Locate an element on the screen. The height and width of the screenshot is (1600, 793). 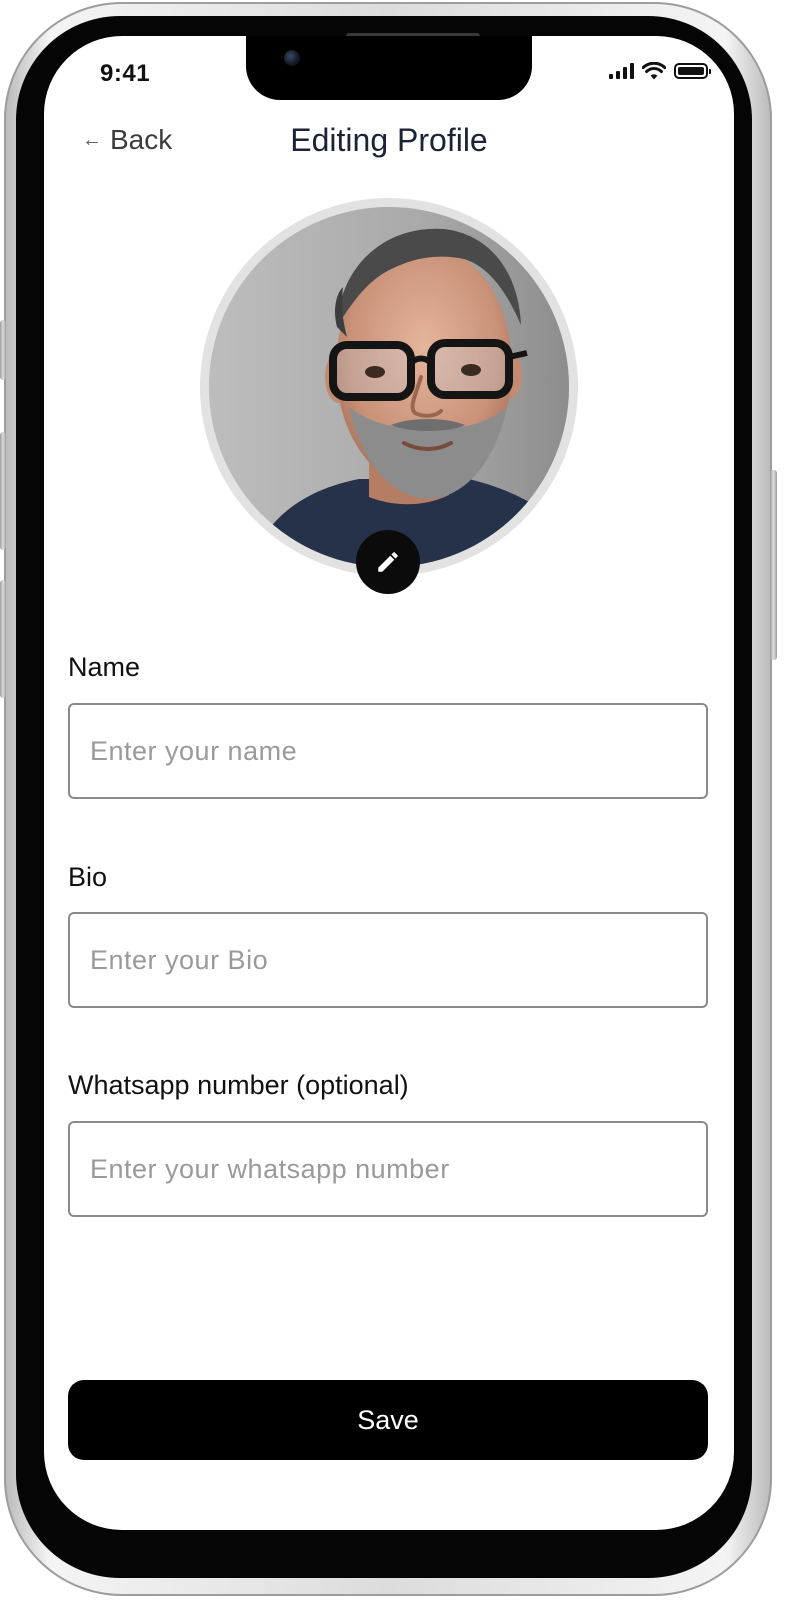
bio-label: Bio is located at coordinates (88, 877).